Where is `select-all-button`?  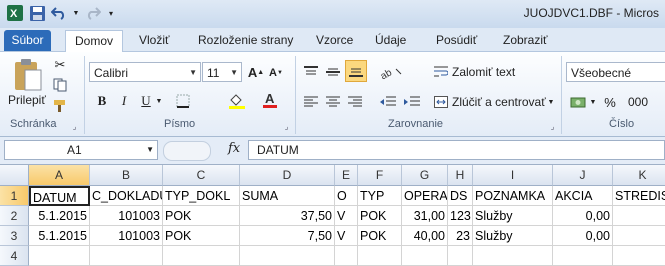
select-all-button is located at coordinates (14, 175).